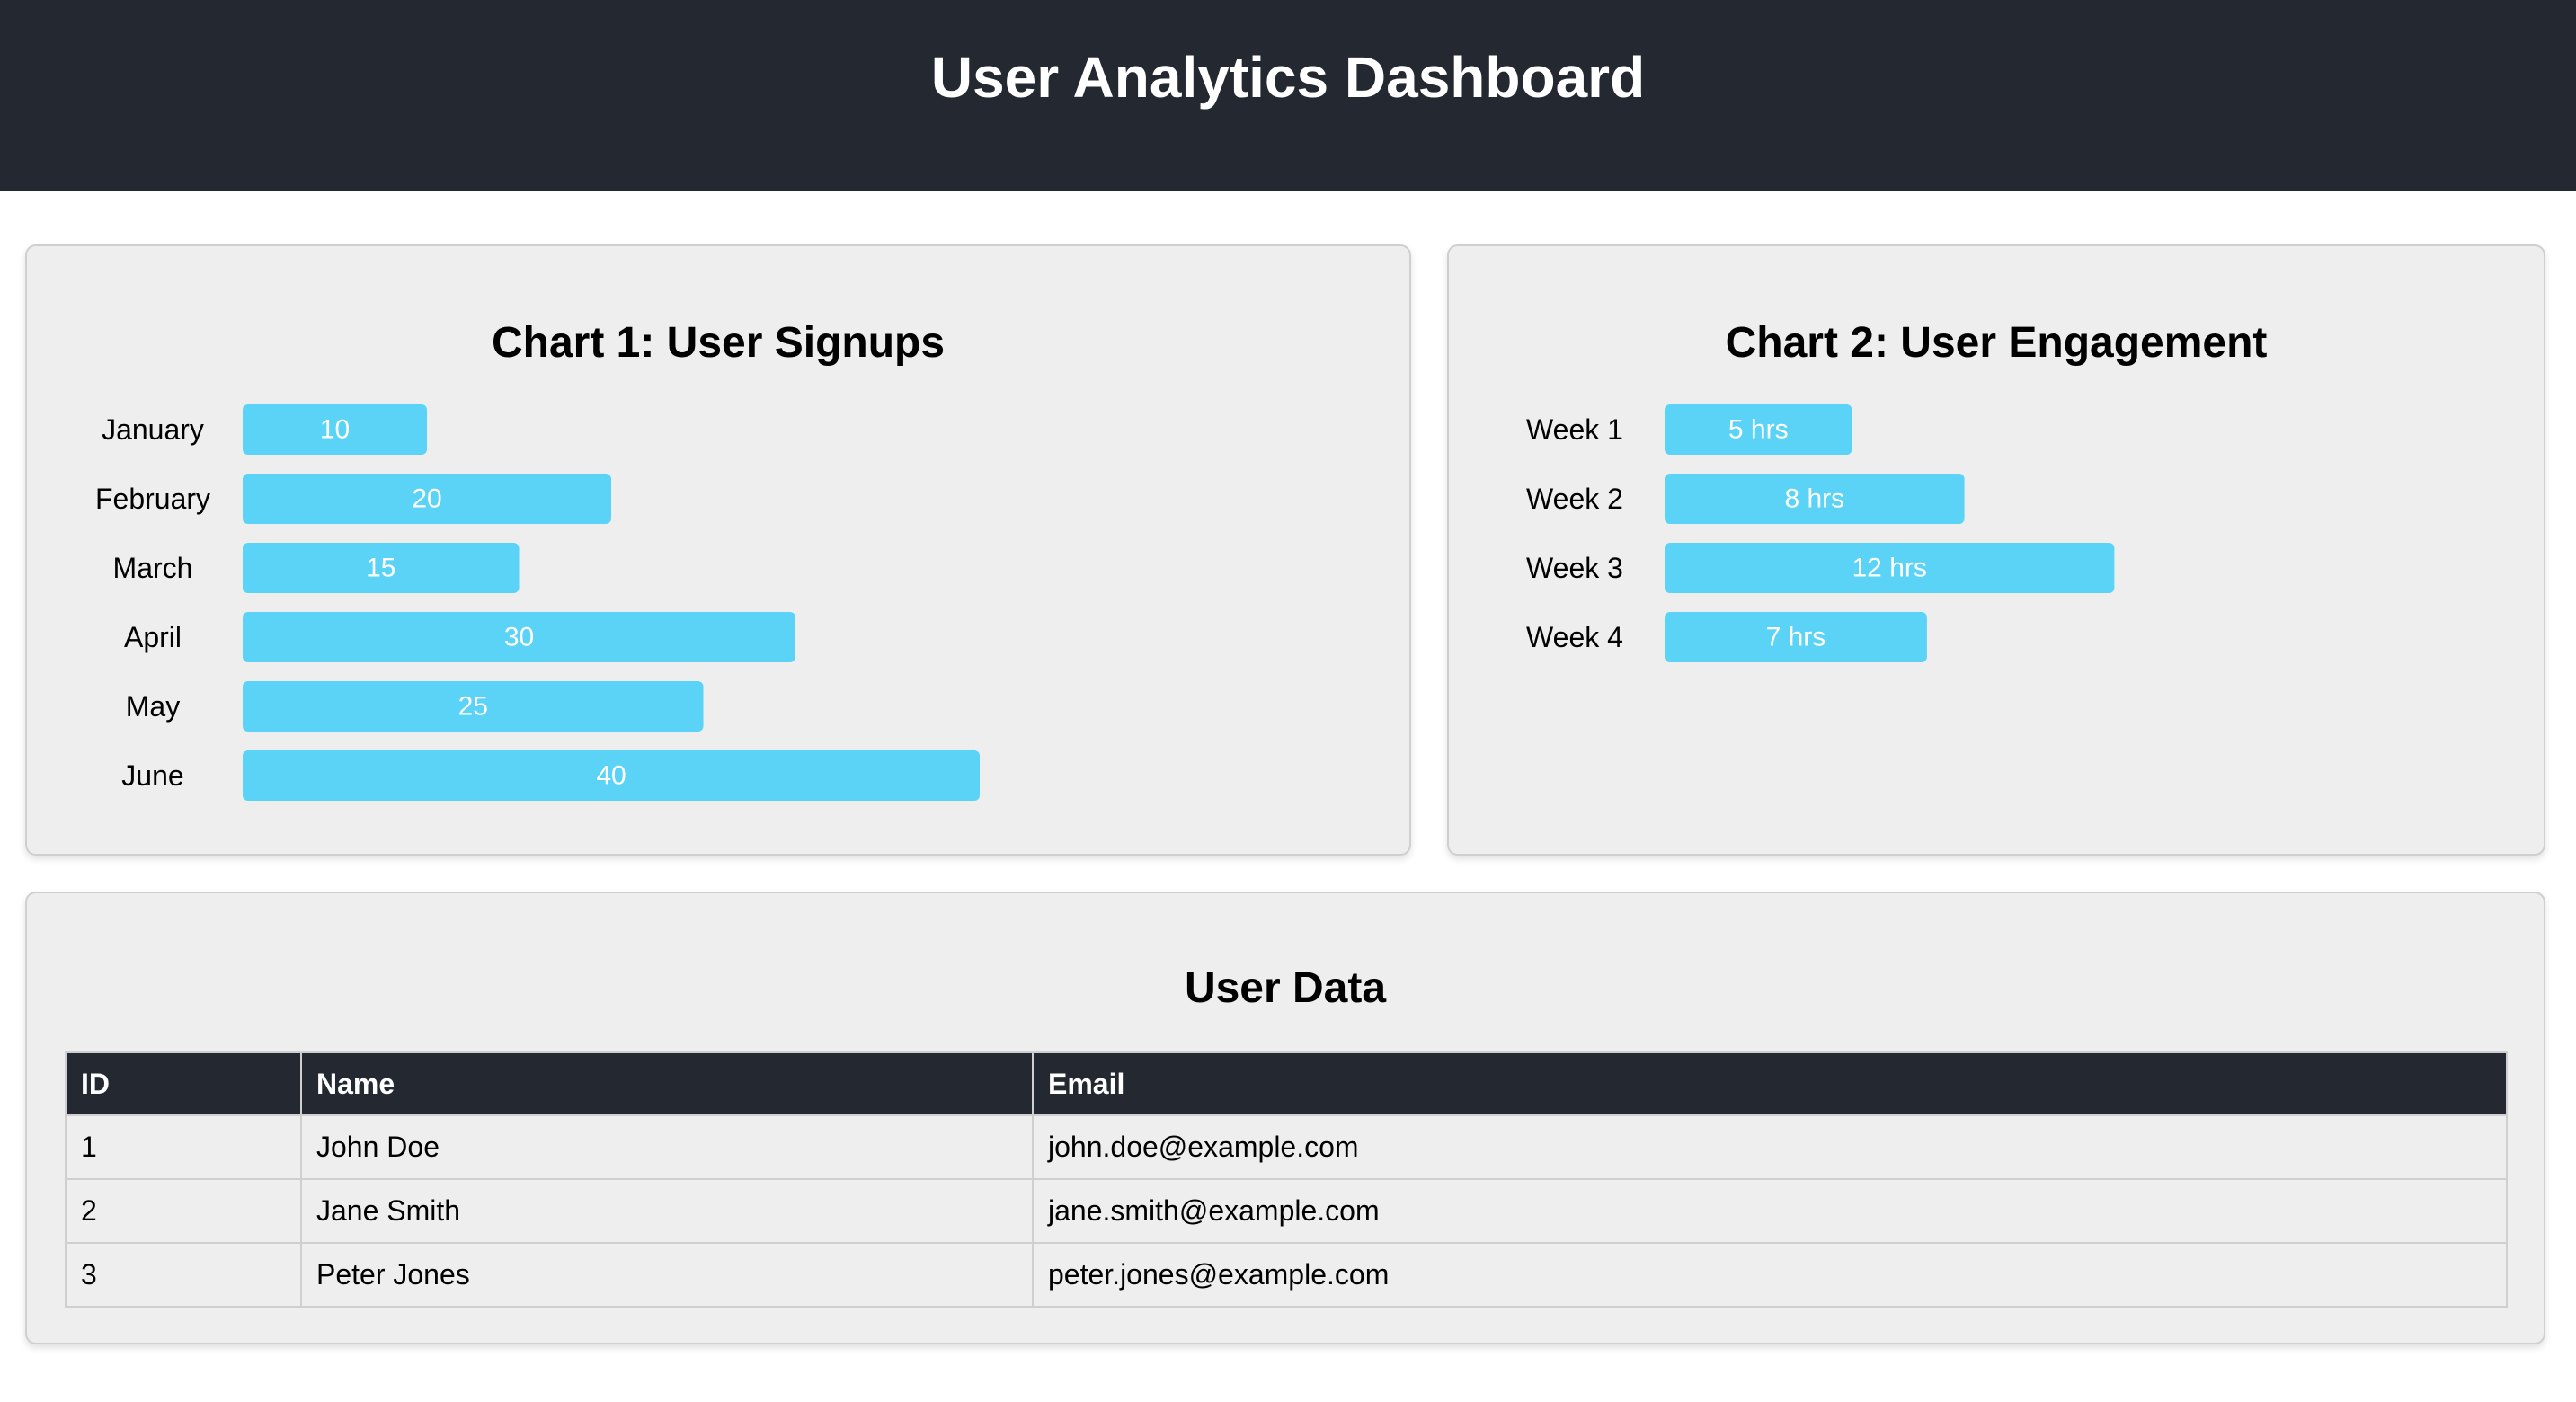 This screenshot has height=1402, width=2576. Describe the element at coordinates (1814, 499) in the screenshot. I see `bar-value-label: 8 hrs` at that location.